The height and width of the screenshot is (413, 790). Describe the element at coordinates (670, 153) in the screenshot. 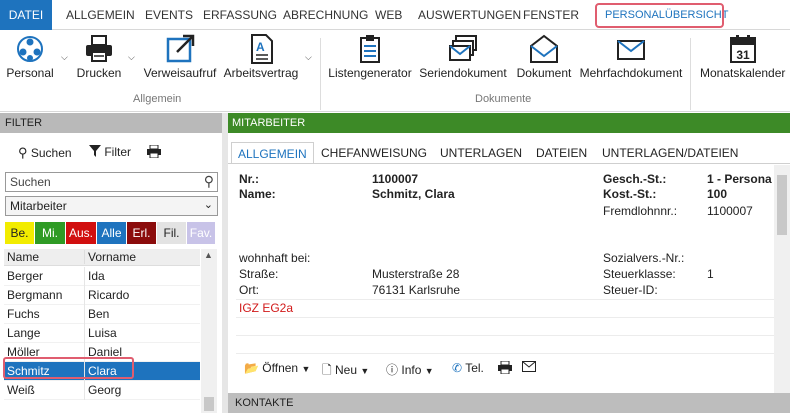

I see `tab-unterlagen-dateien: UNTERLAGEN/DATEIEN` at that location.